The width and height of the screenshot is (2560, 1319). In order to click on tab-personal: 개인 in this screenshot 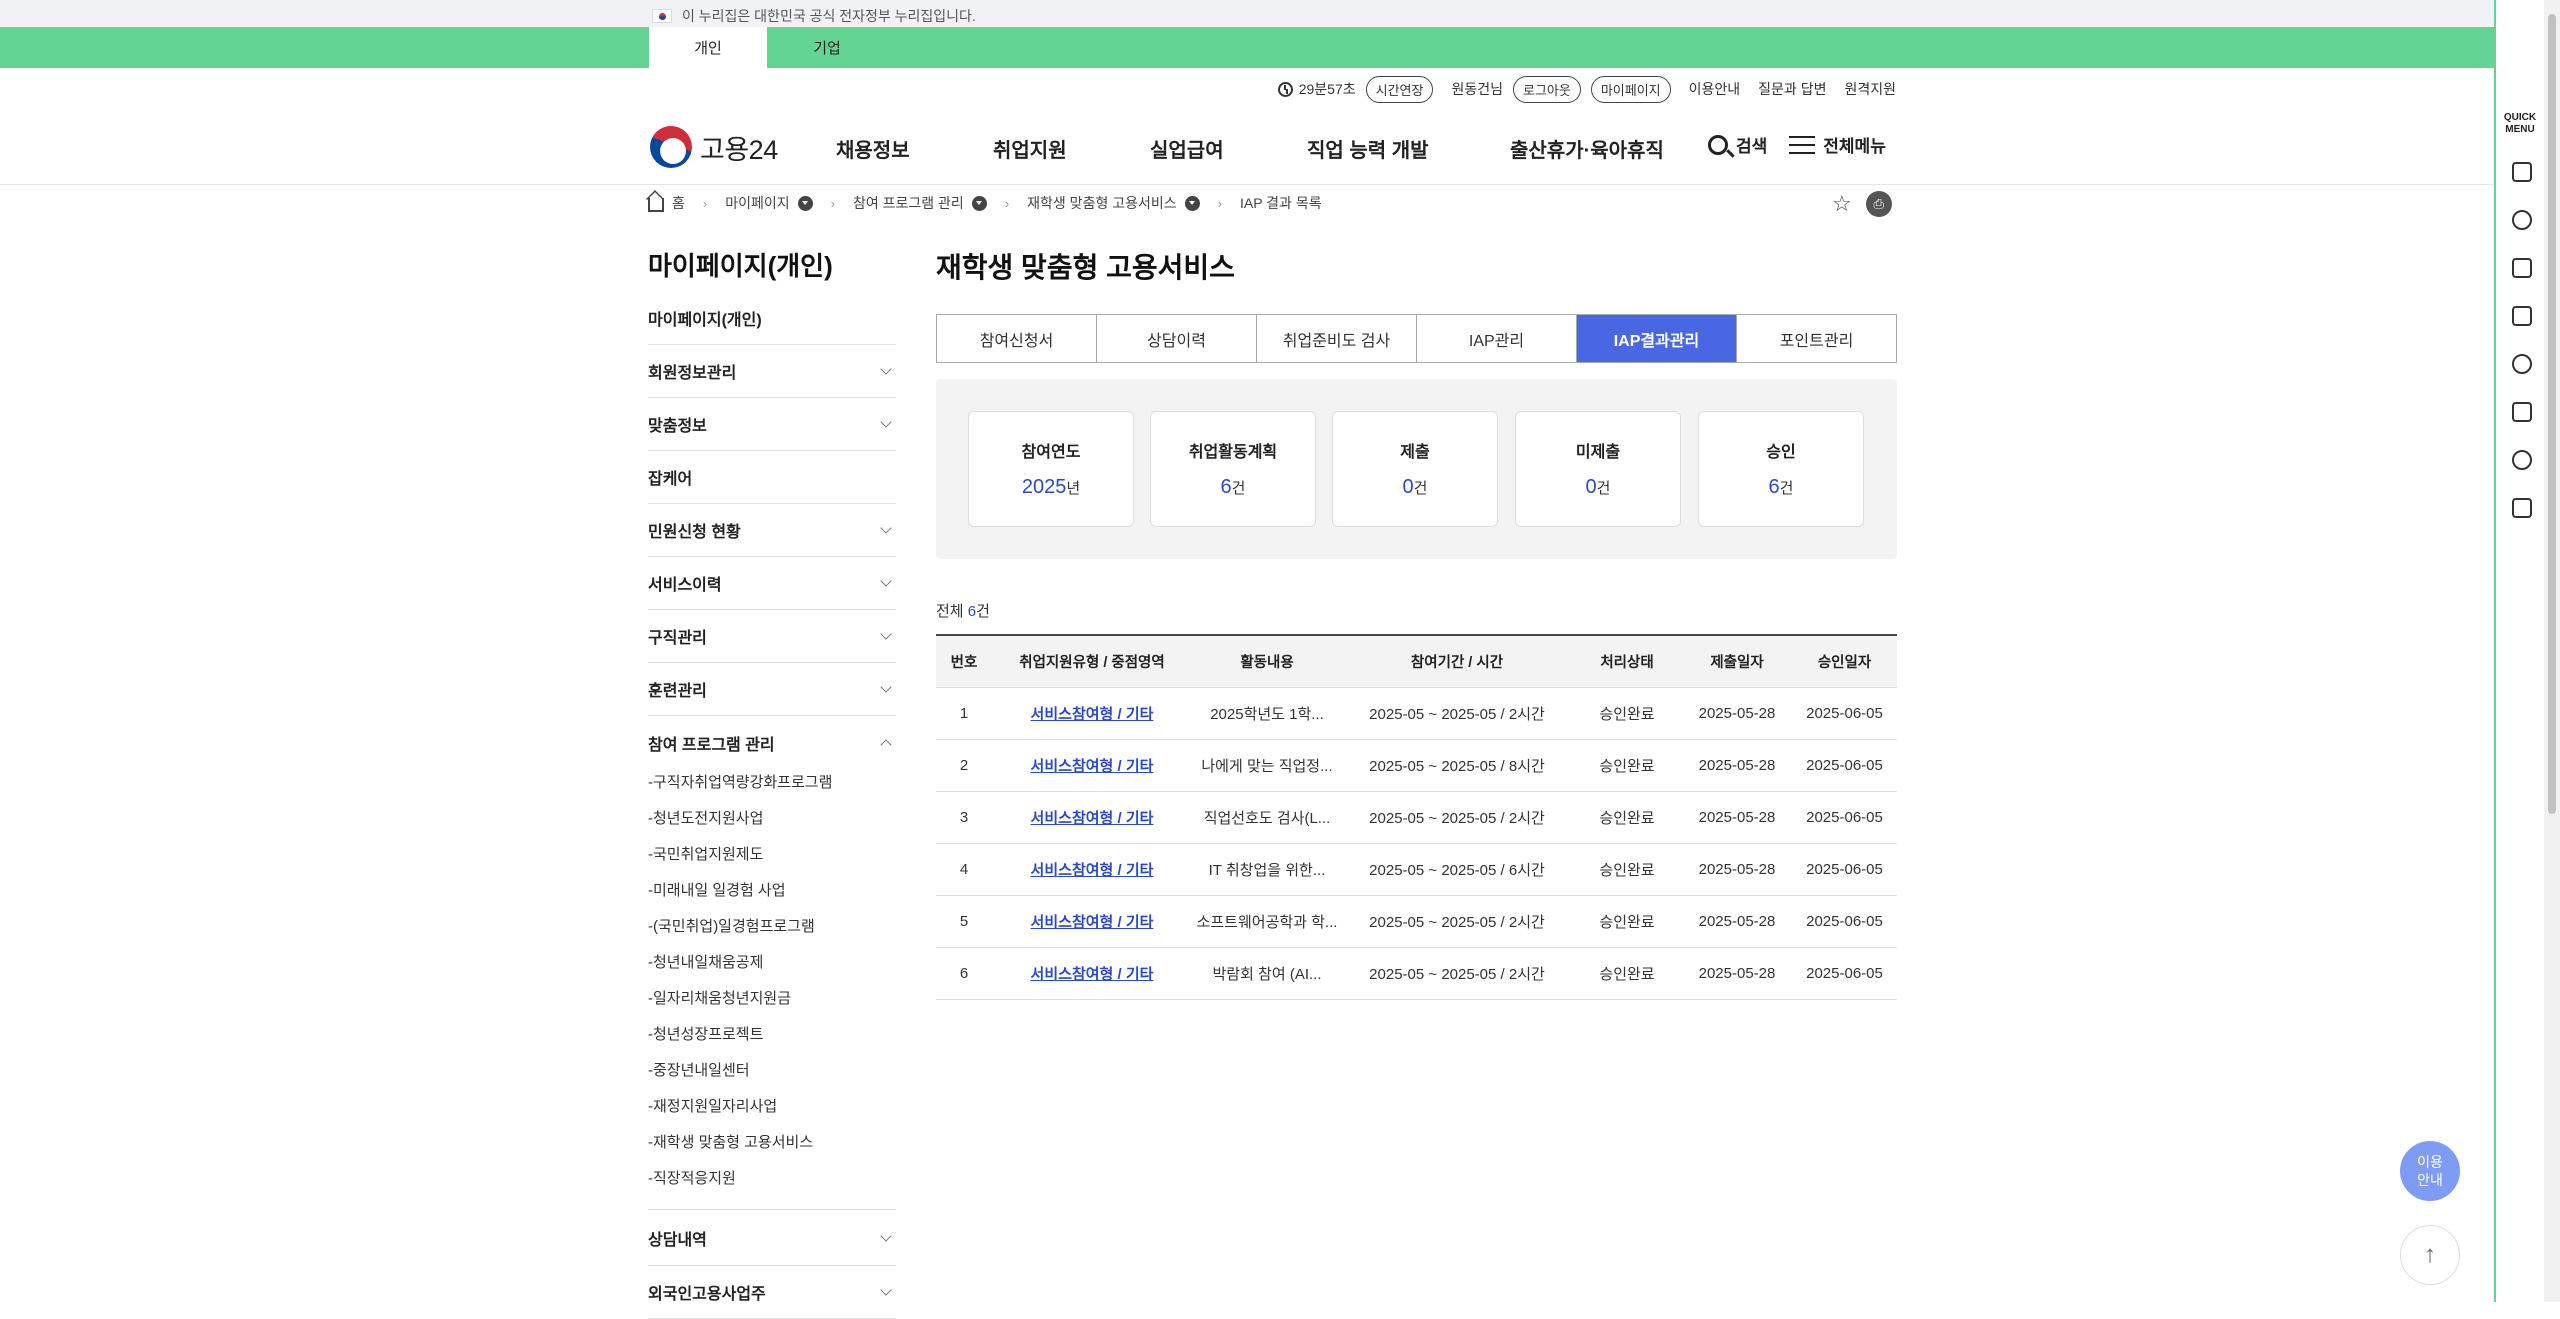, I will do `click(708, 47)`.